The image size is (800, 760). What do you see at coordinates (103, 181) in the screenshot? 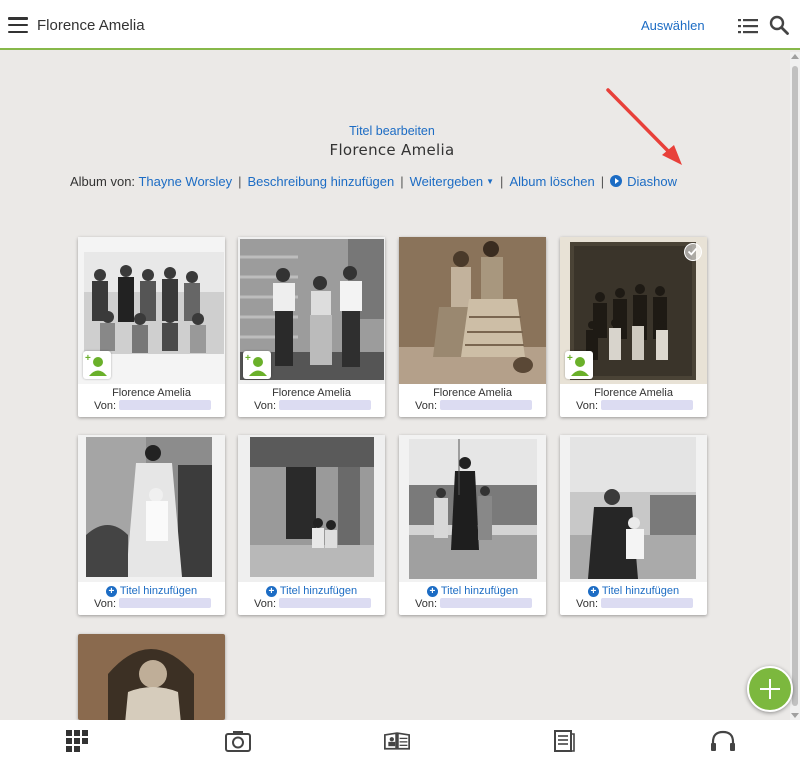
I see `album-by-label: Album von:` at bounding box center [103, 181].